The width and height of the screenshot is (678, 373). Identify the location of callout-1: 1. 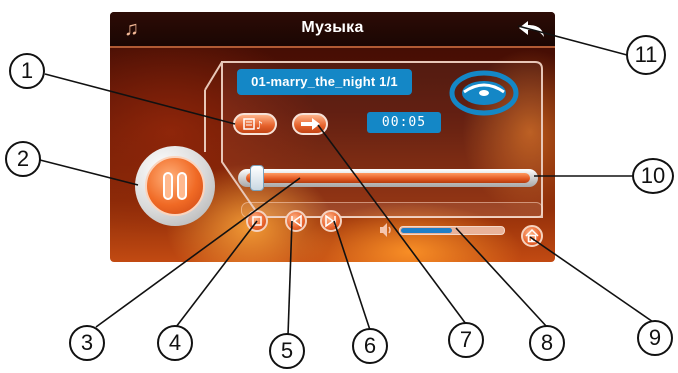
(27, 71).